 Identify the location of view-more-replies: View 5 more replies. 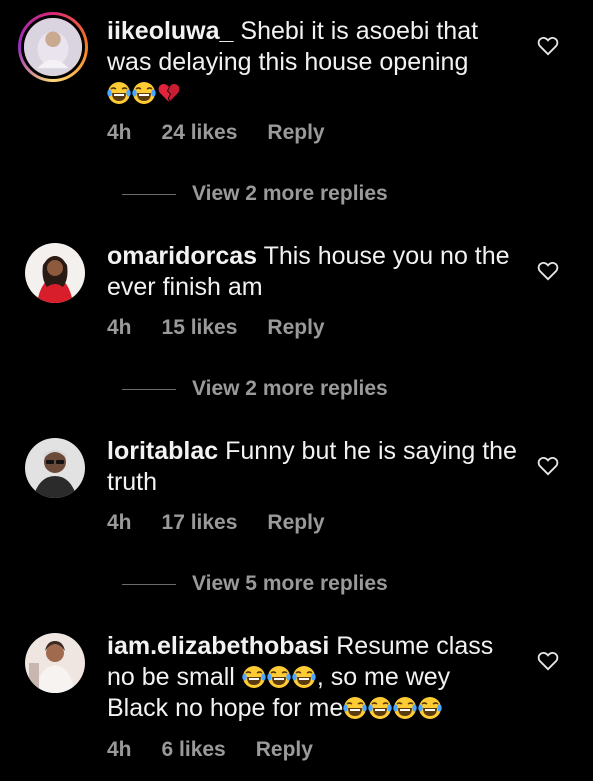
(255, 584).